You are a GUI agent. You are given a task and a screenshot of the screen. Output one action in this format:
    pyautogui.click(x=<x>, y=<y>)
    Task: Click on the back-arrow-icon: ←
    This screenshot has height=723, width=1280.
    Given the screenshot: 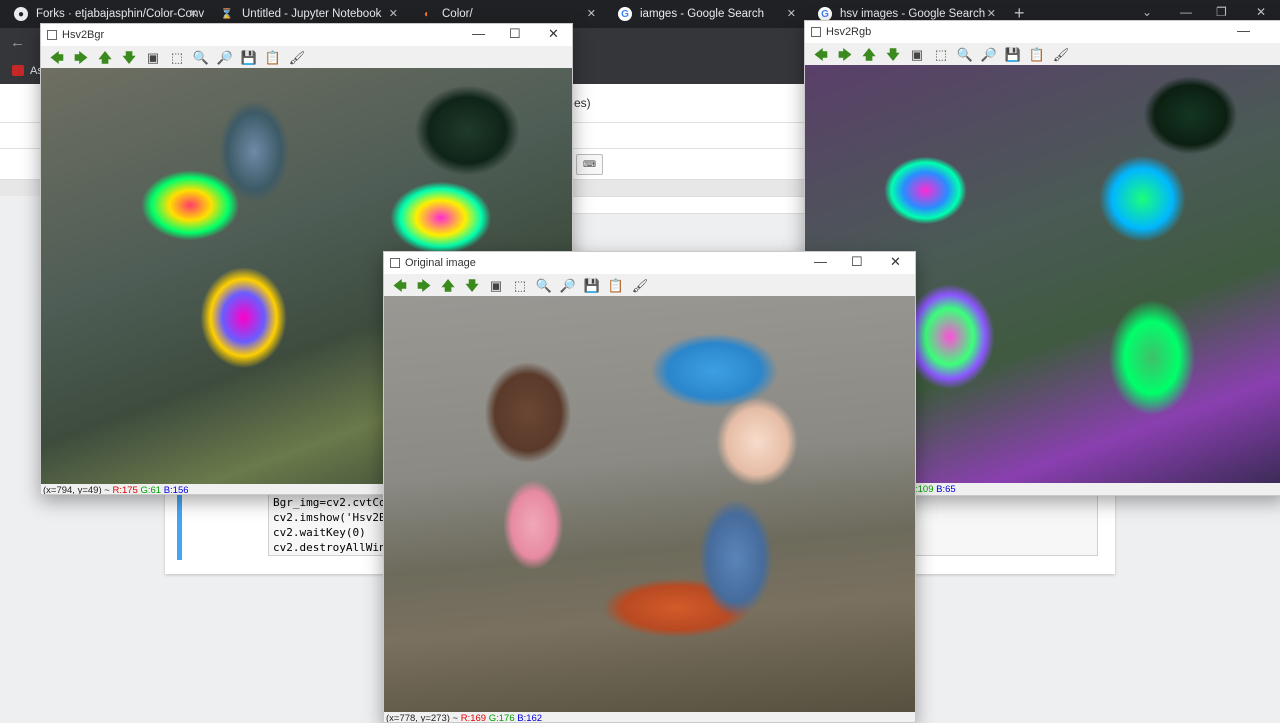 What is the action you would take?
    pyautogui.click(x=17, y=42)
    